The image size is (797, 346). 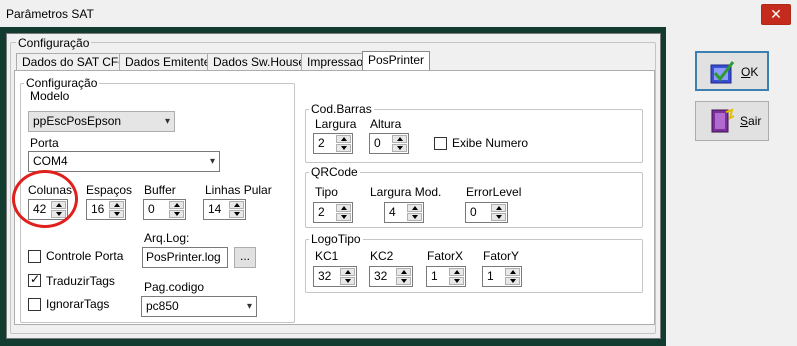 What do you see at coordinates (325, 276) in the screenshot?
I see `kc1-value: 32` at bounding box center [325, 276].